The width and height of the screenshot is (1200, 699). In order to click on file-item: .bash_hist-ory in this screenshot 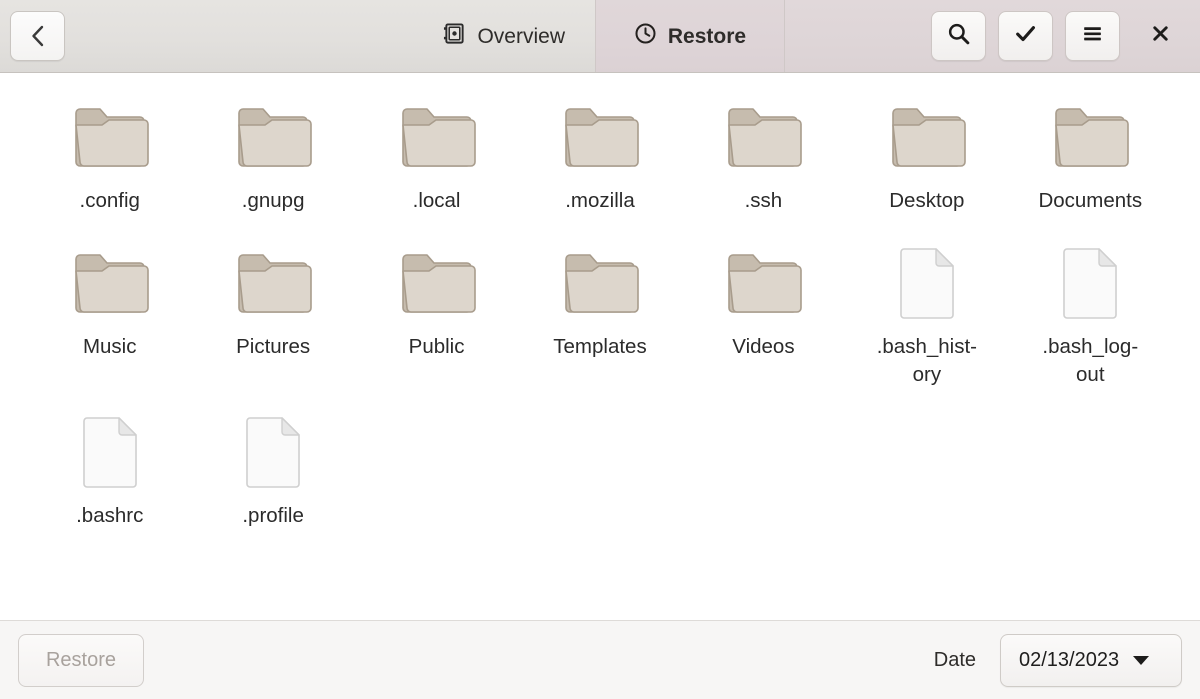, I will do `click(926, 317)`.